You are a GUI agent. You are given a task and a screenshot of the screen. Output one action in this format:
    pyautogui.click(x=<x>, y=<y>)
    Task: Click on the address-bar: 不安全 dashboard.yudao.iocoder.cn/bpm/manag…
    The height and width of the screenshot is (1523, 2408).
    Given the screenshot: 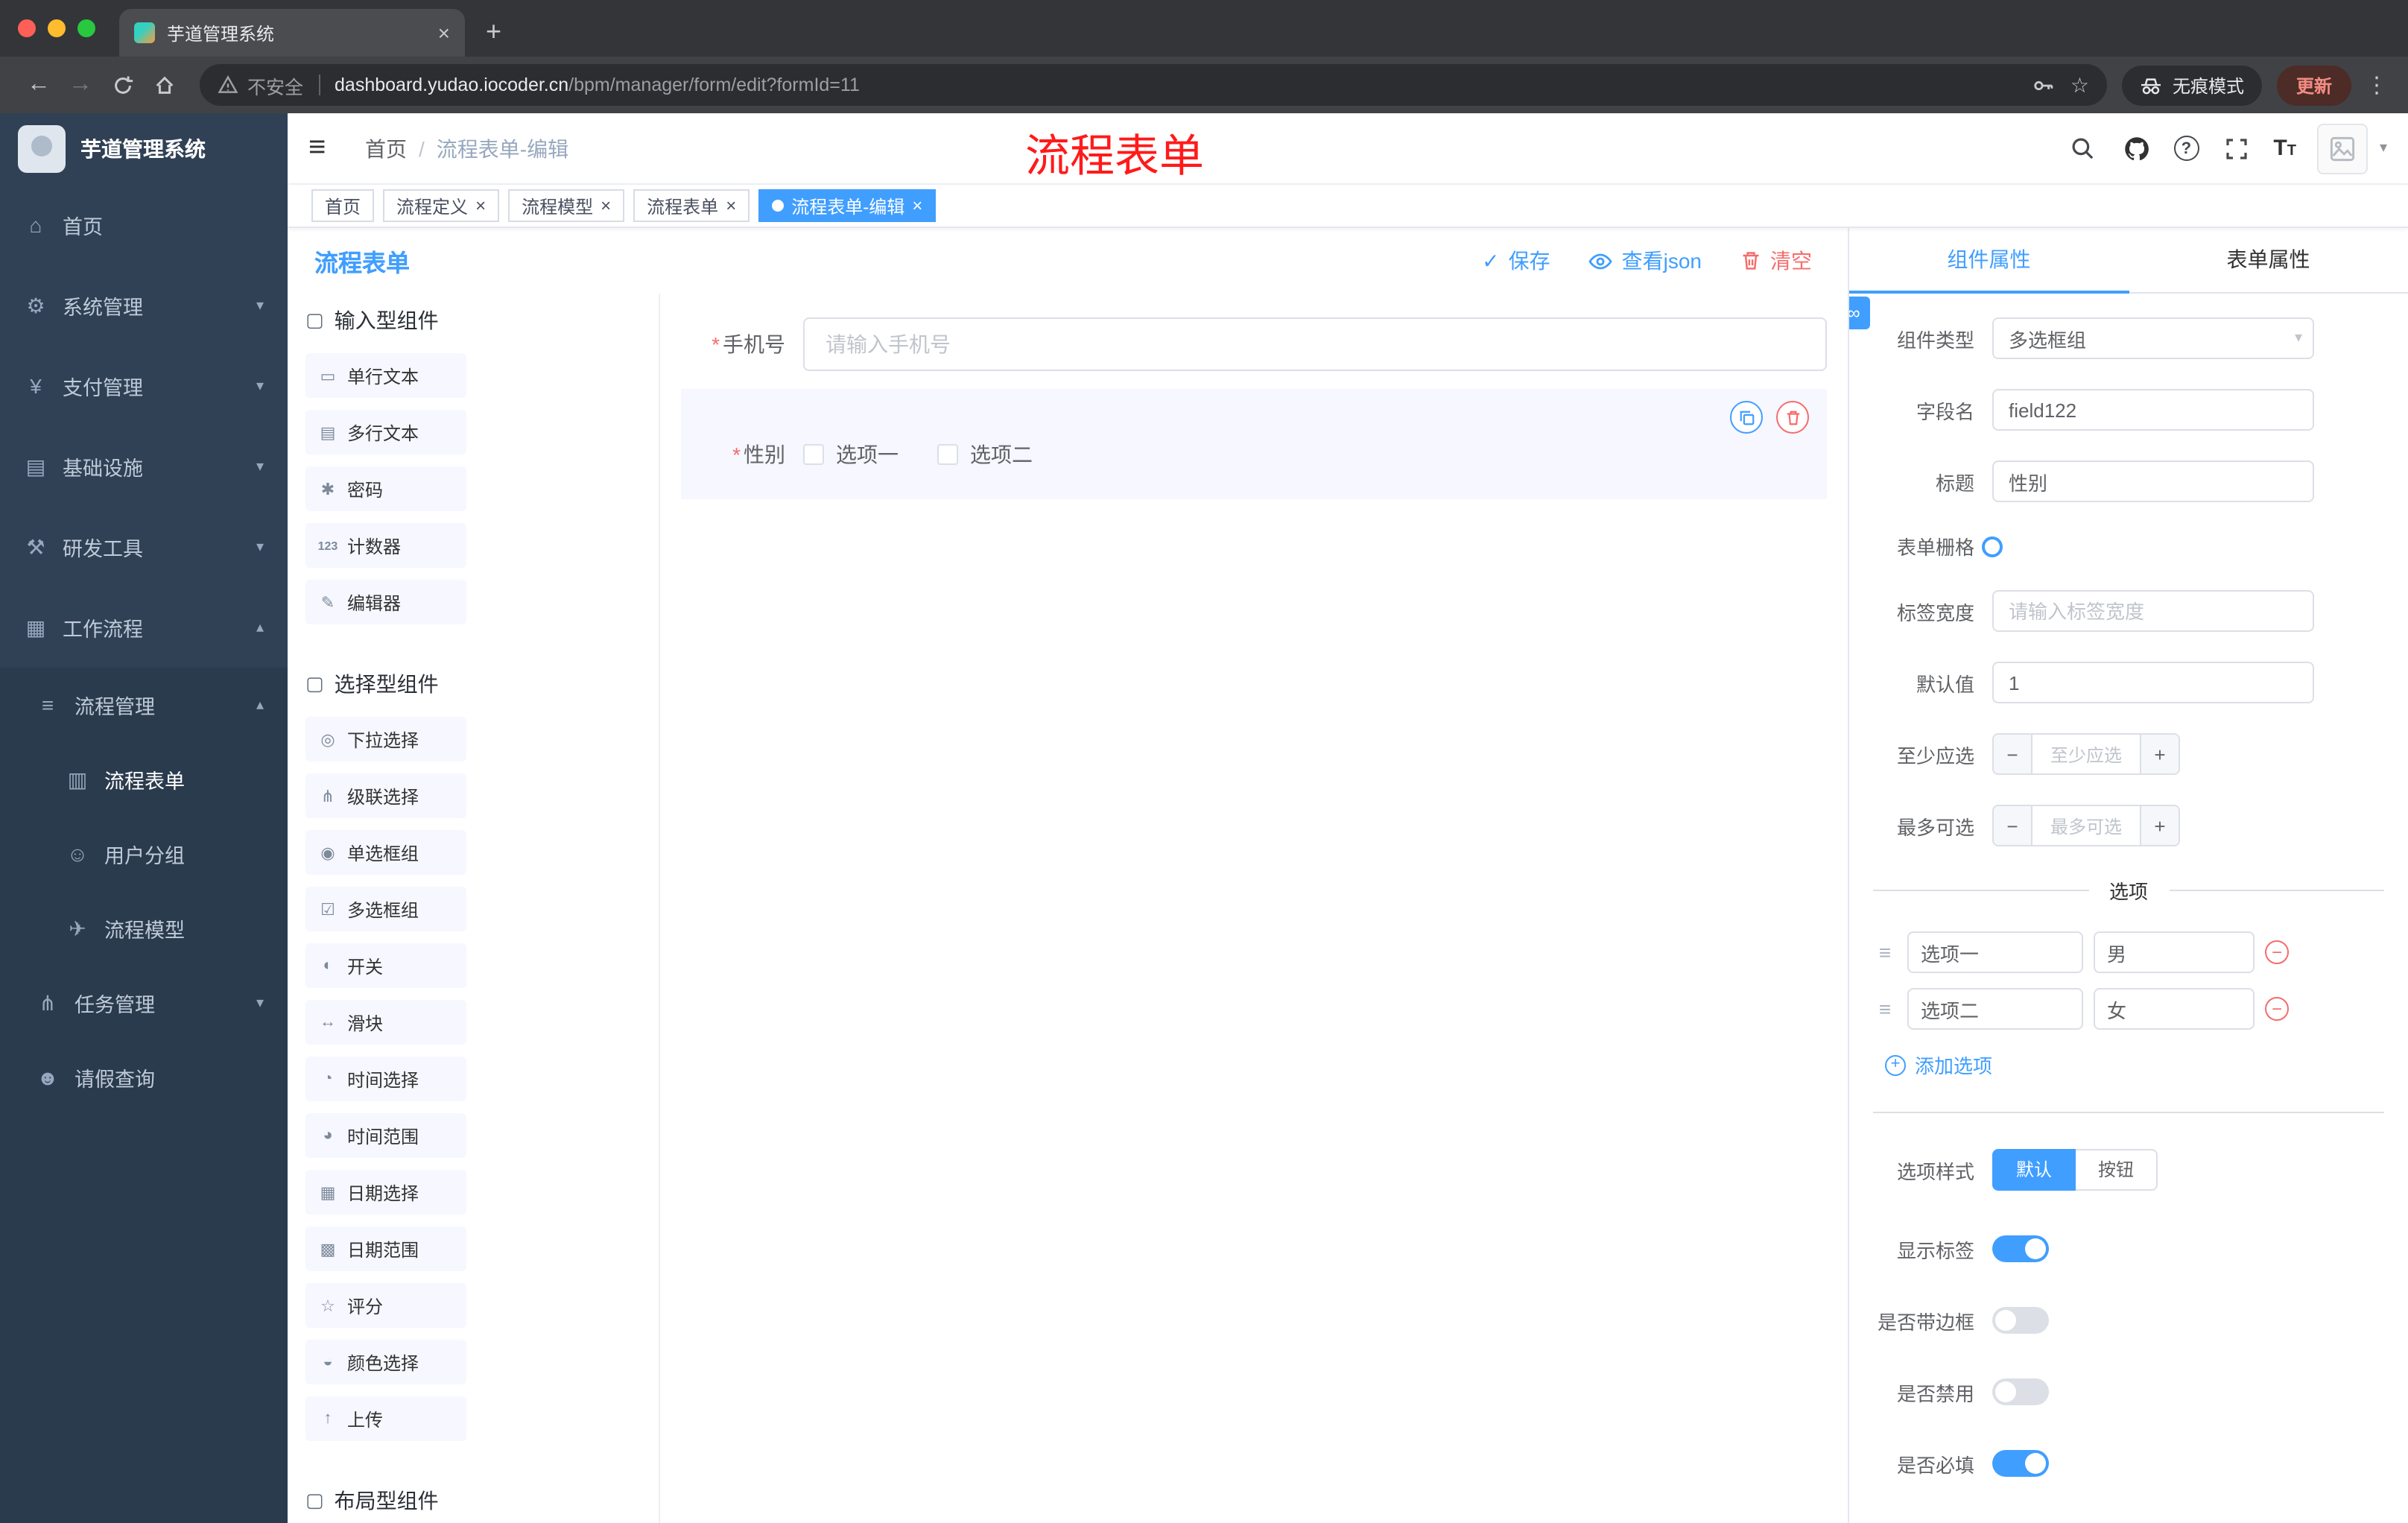 What is the action you would take?
    pyautogui.click(x=1153, y=85)
    